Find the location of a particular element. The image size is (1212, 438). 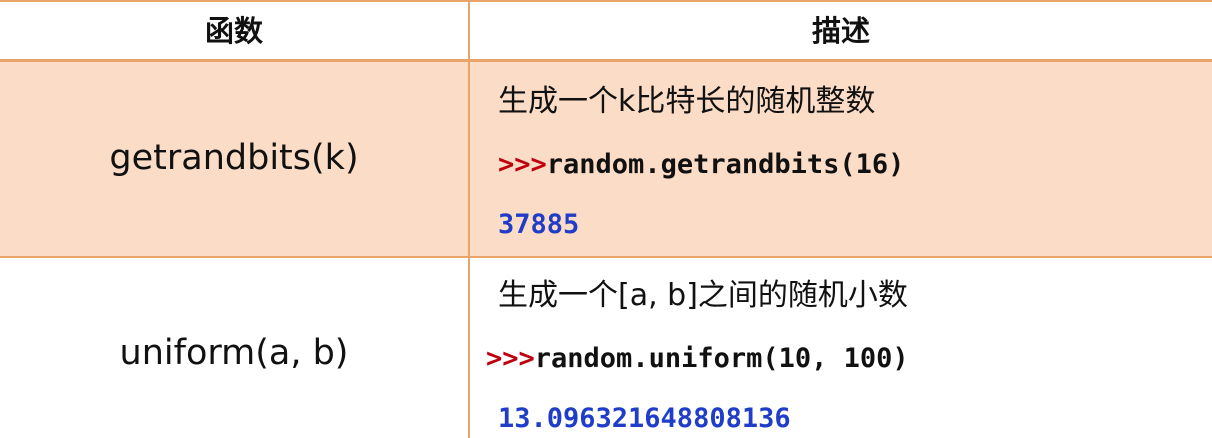

code-example: >>>random.getrandbits(16) is located at coordinates (854, 165).